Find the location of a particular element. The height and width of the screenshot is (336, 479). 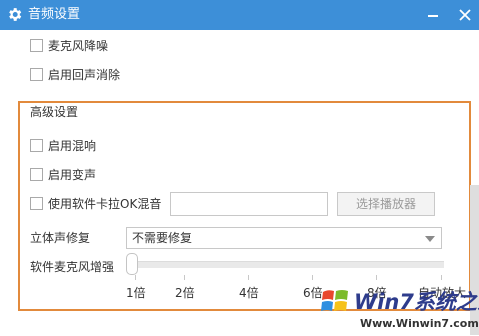

watermark: Win7系统之家 Www.Winwin7.com is located at coordinates (398, 309).